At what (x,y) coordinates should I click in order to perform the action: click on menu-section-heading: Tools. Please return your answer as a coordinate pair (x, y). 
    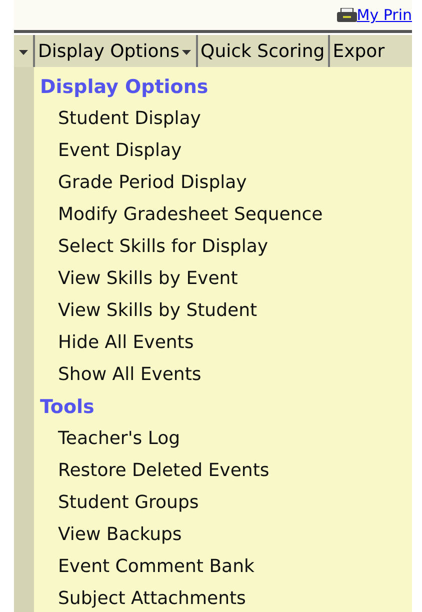
    Looking at the image, I should click on (68, 407).